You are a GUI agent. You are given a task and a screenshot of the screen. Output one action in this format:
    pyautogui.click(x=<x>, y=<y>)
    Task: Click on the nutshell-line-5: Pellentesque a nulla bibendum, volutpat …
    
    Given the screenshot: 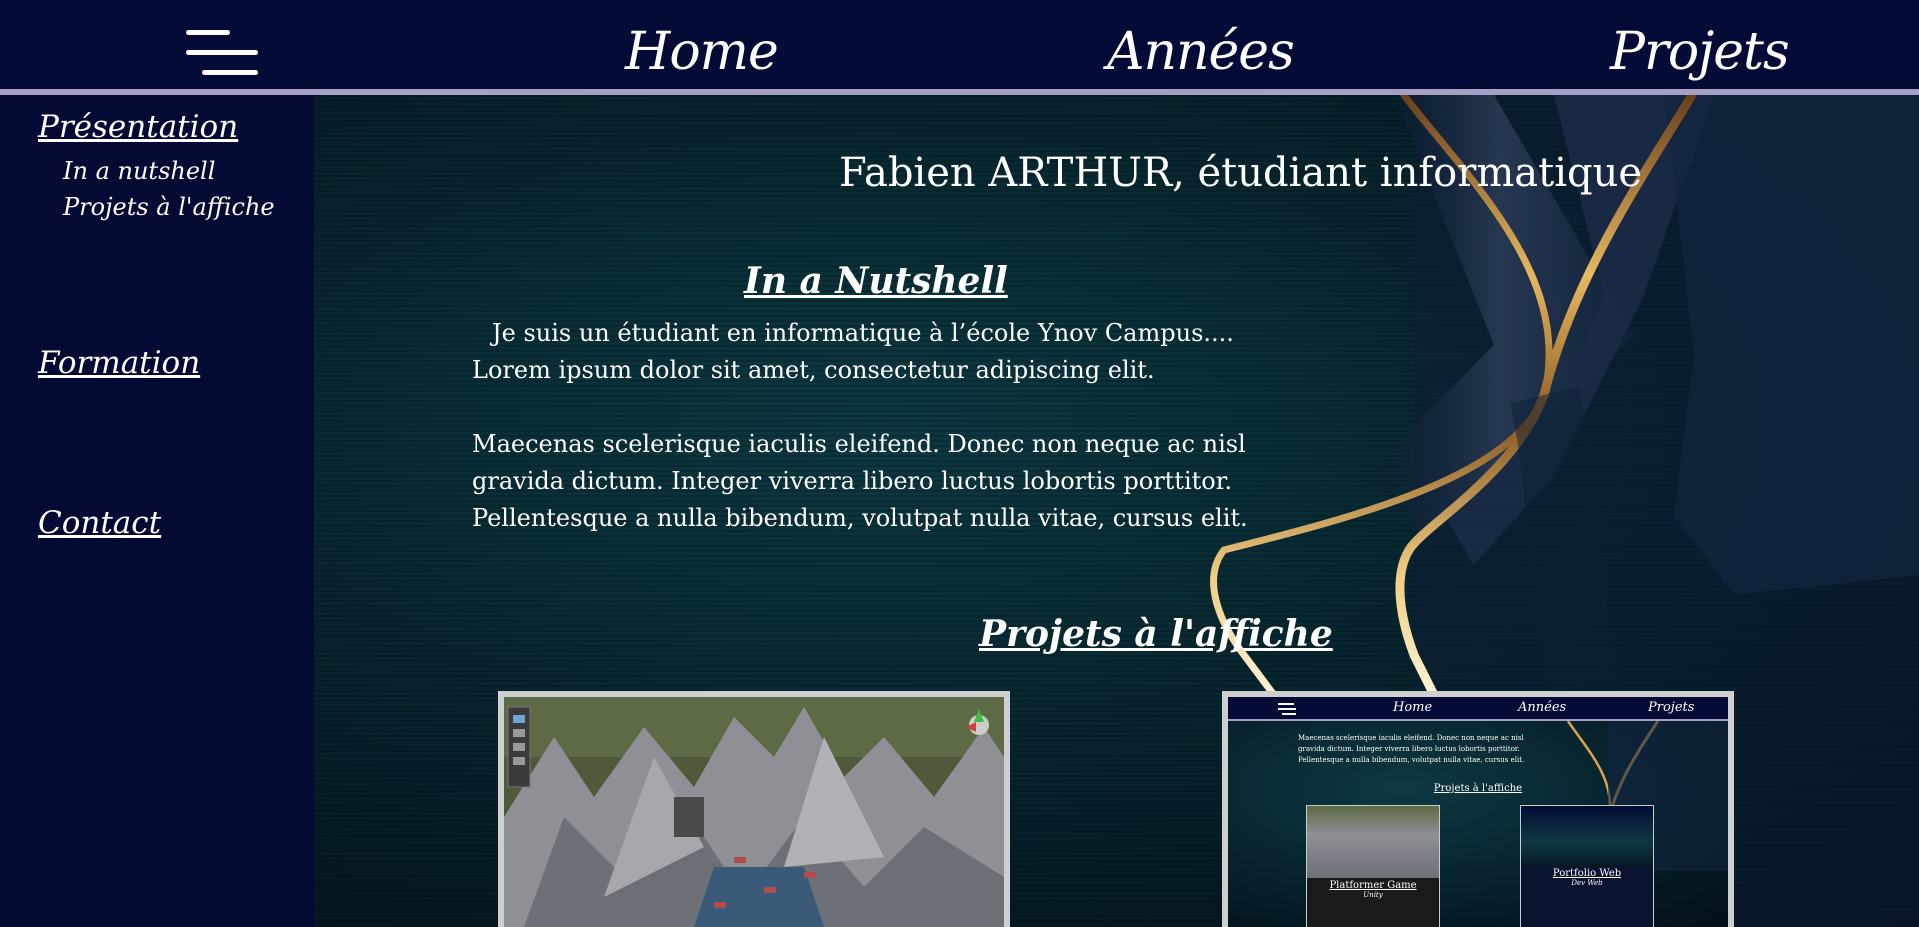 What is the action you would take?
    pyautogui.click(x=860, y=518)
    